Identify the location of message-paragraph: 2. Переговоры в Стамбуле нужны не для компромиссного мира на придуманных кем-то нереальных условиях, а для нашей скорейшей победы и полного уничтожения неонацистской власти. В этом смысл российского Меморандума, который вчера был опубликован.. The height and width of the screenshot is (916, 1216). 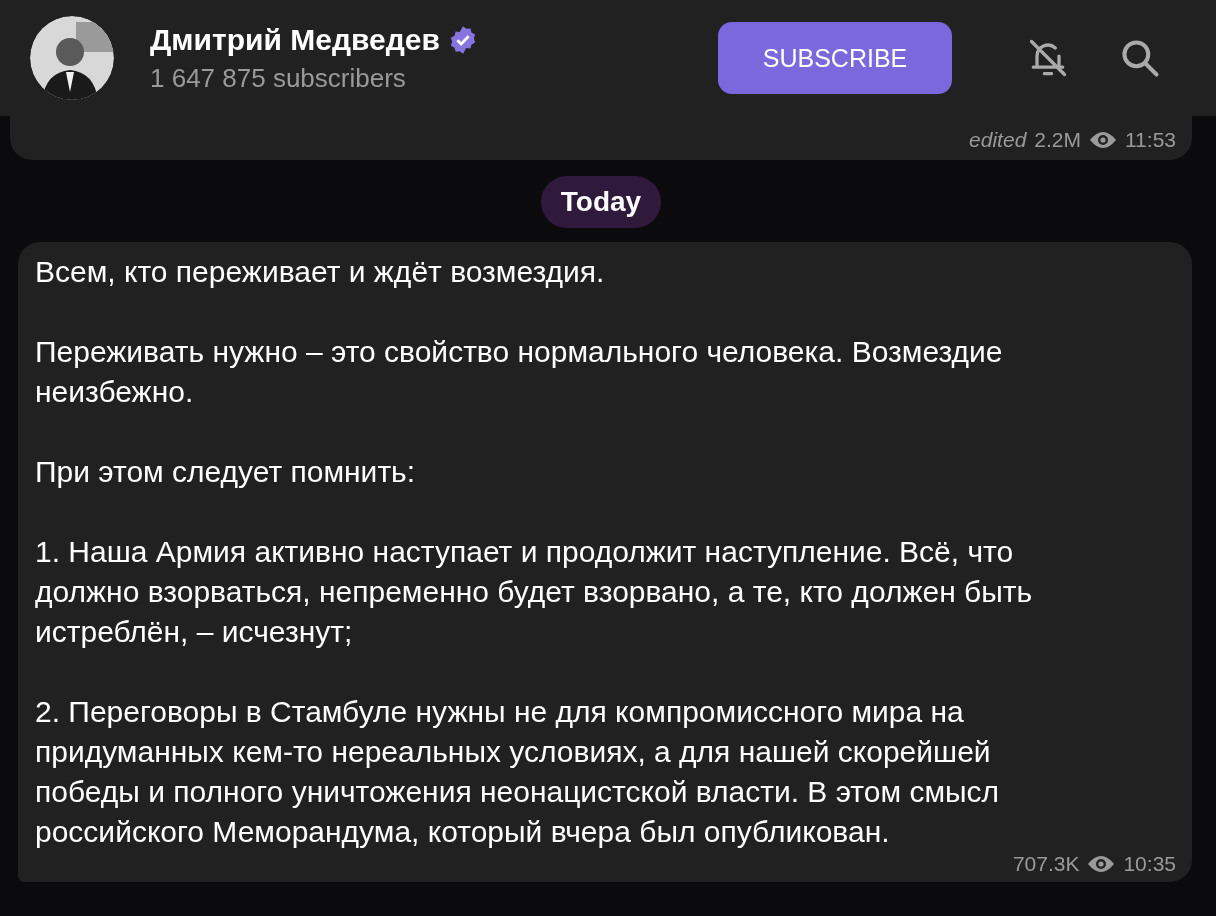
(517, 772).